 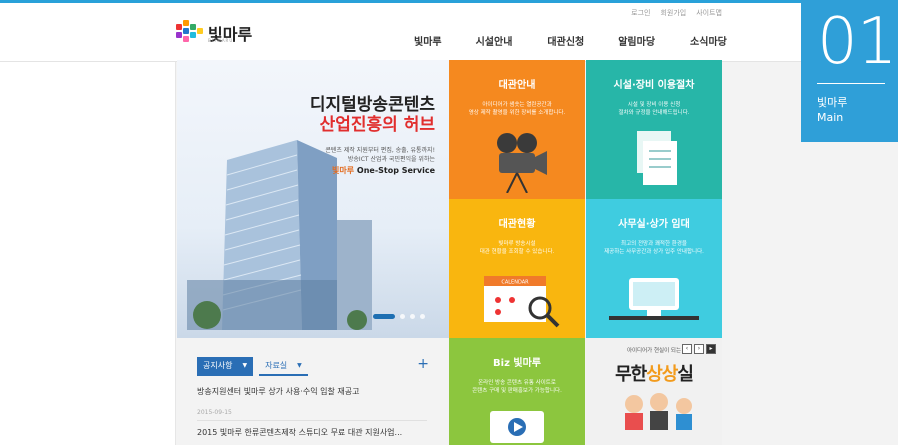 I want to click on tab-archive: 자료실 ▼, so click(x=283, y=366).